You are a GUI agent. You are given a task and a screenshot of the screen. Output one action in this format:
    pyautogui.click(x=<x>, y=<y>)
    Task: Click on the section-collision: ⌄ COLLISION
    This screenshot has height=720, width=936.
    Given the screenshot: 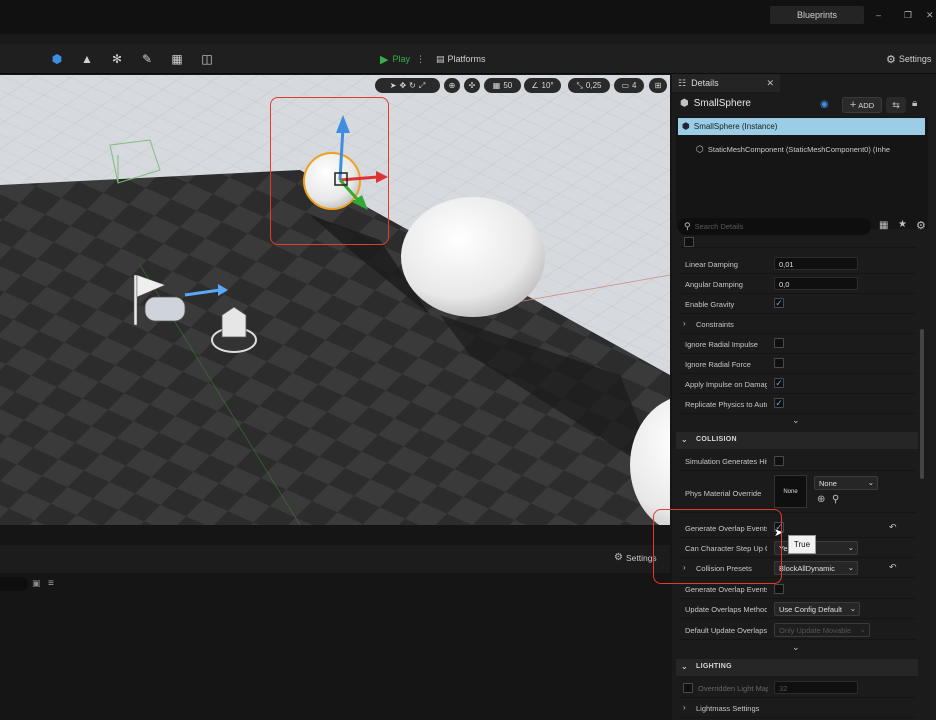 What is the action you would take?
    pyautogui.click(x=797, y=440)
    